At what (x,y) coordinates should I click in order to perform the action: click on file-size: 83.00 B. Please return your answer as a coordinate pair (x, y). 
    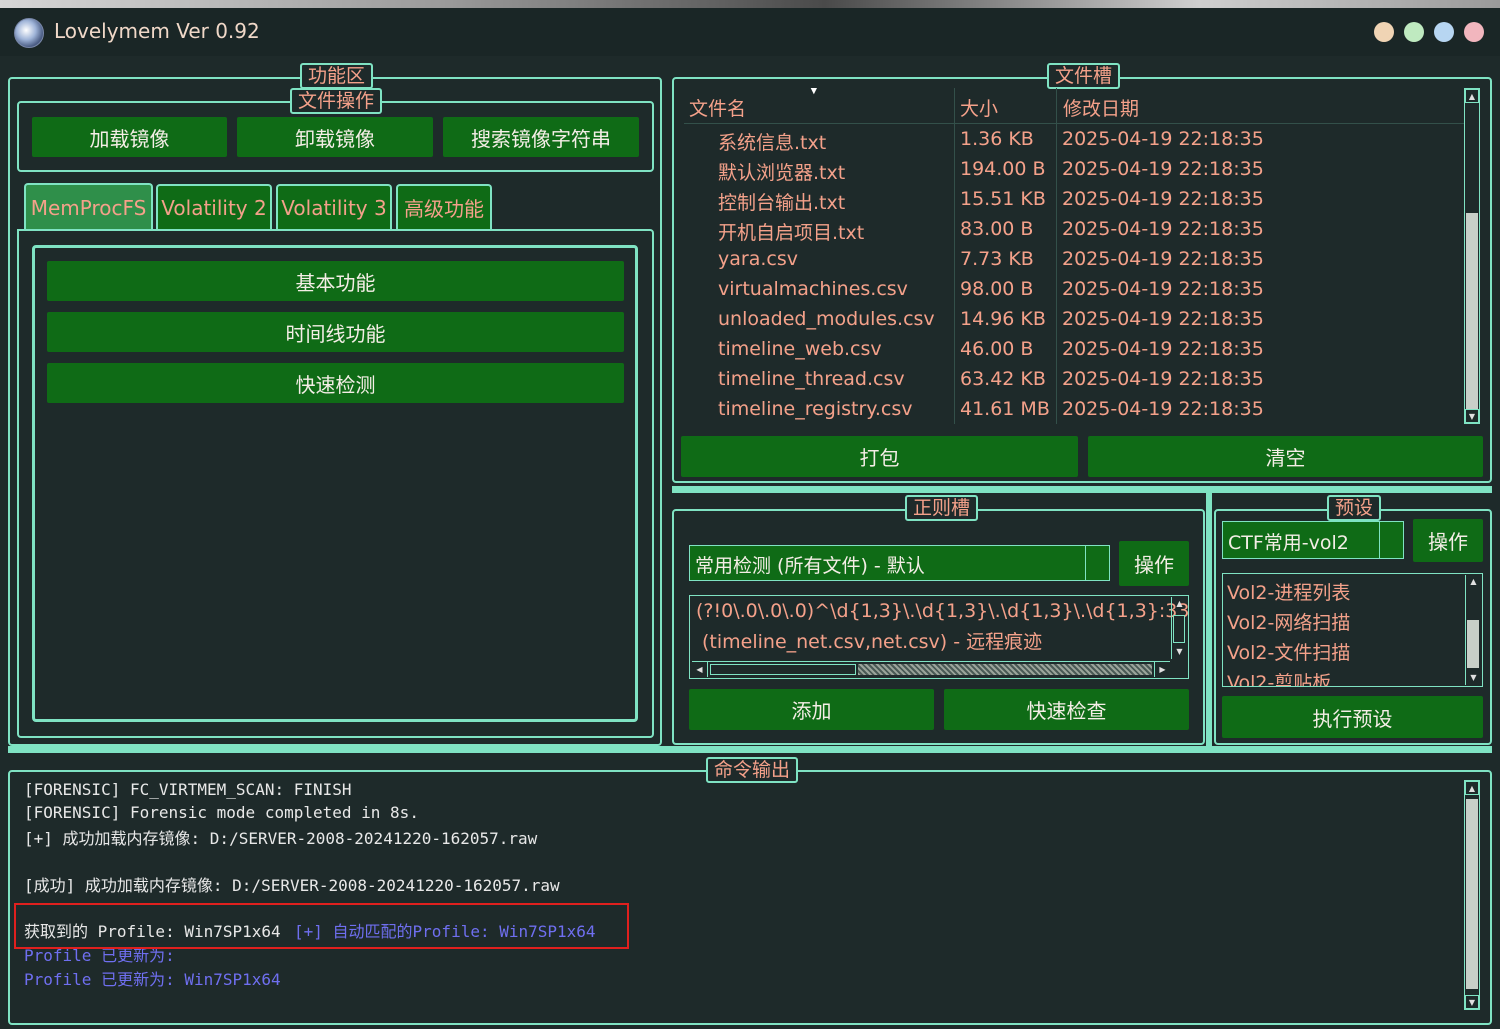
    Looking at the image, I should click on (997, 229).